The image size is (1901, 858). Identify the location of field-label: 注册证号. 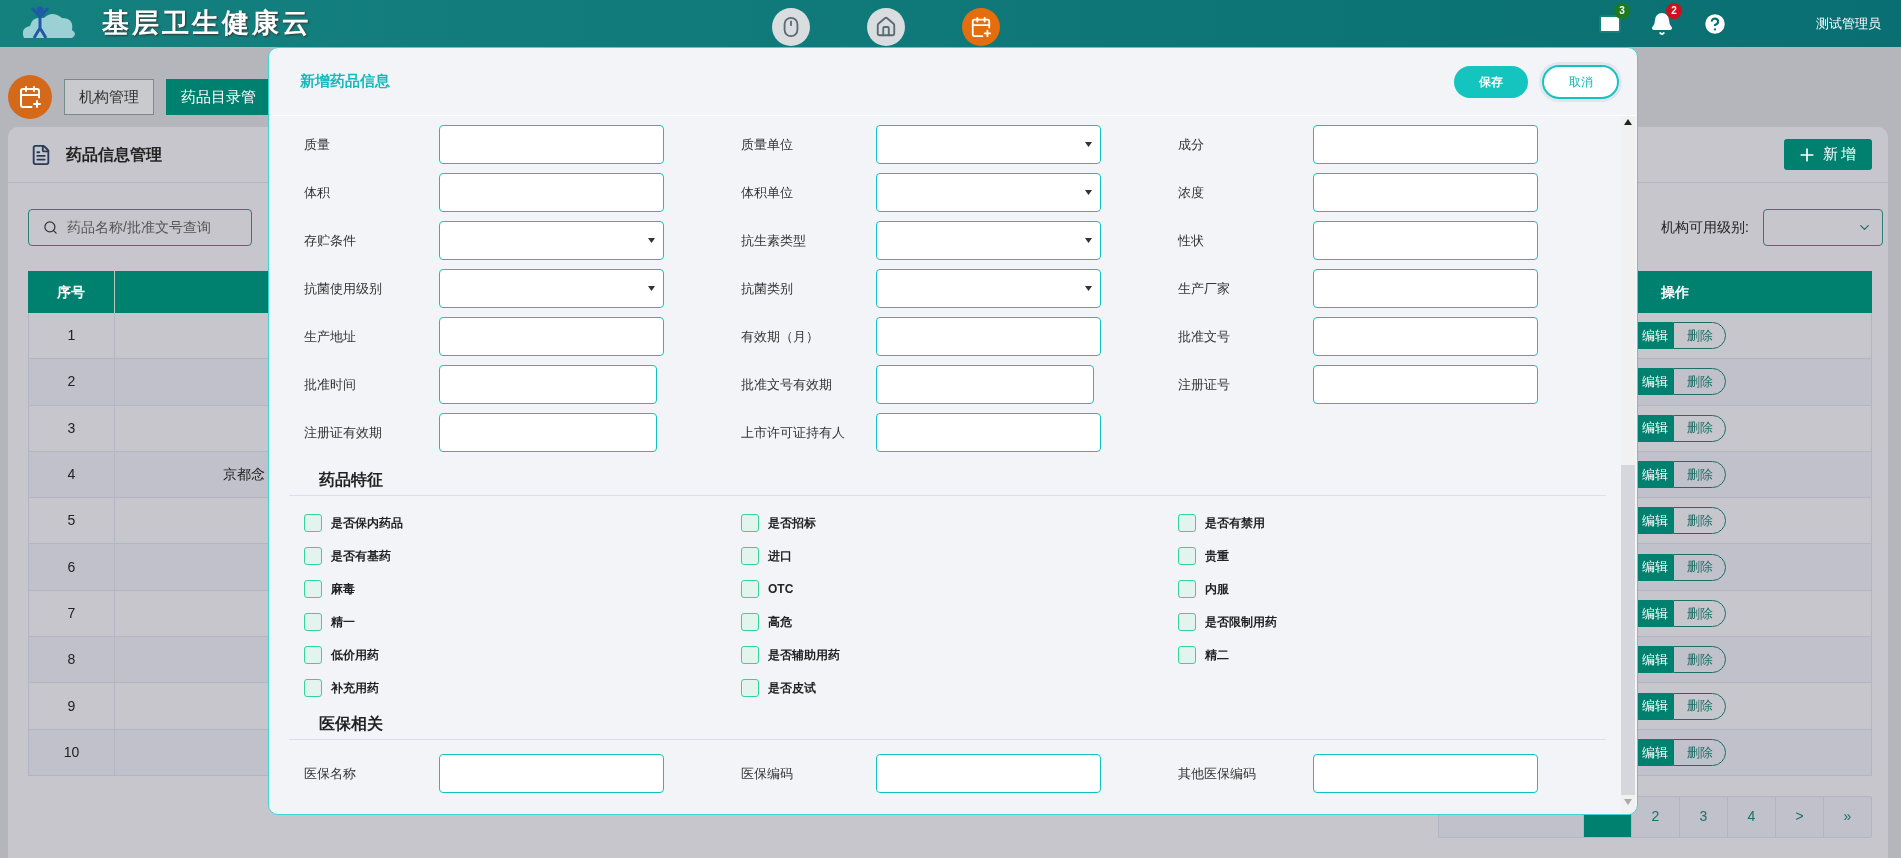
(1204, 384).